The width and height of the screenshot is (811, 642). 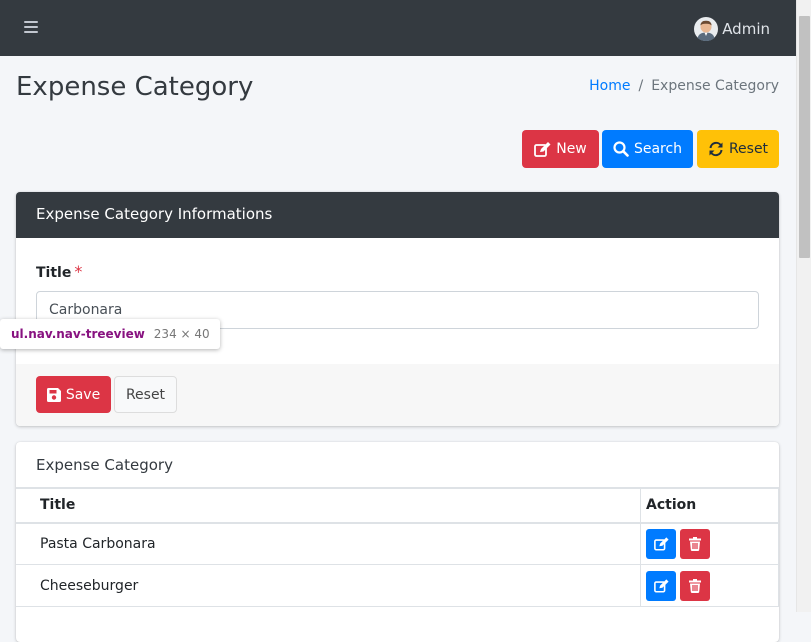 I want to click on row-title: Pasta Carbonara, so click(x=328, y=543).